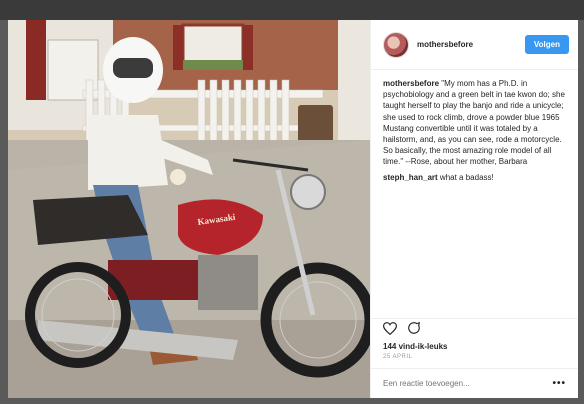  Describe the element at coordinates (396, 44) in the screenshot. I see `avatar` at that location.